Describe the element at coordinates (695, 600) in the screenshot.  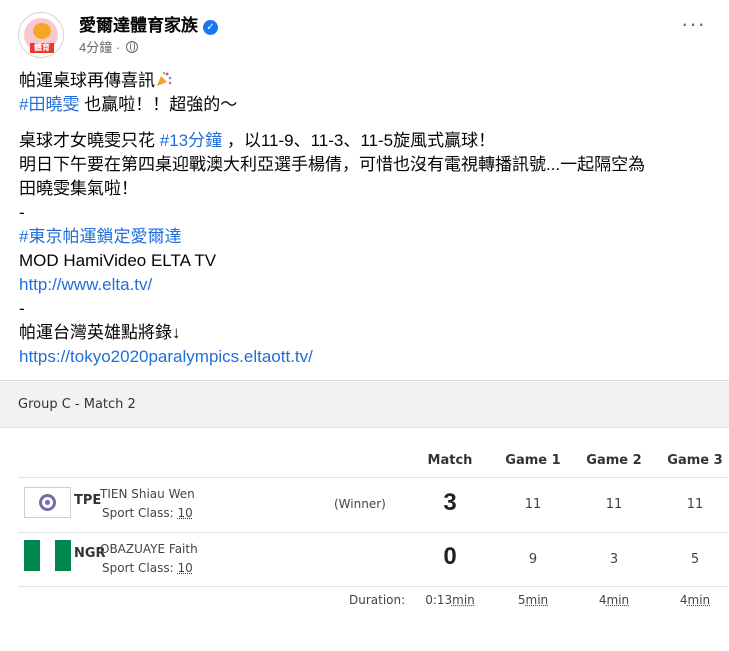
I see `duration-game3: 4min` at that location.